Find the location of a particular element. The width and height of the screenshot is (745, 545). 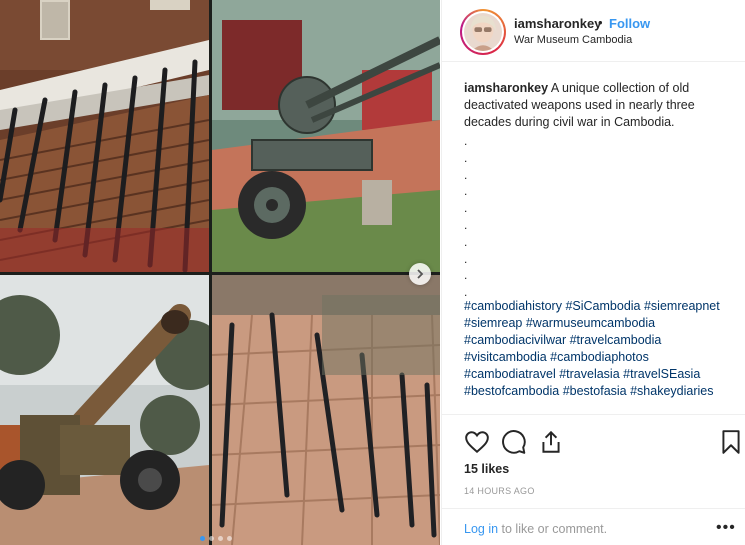

post-timestamp: 14 HOURS AGO is located at coordinates (499, 491).